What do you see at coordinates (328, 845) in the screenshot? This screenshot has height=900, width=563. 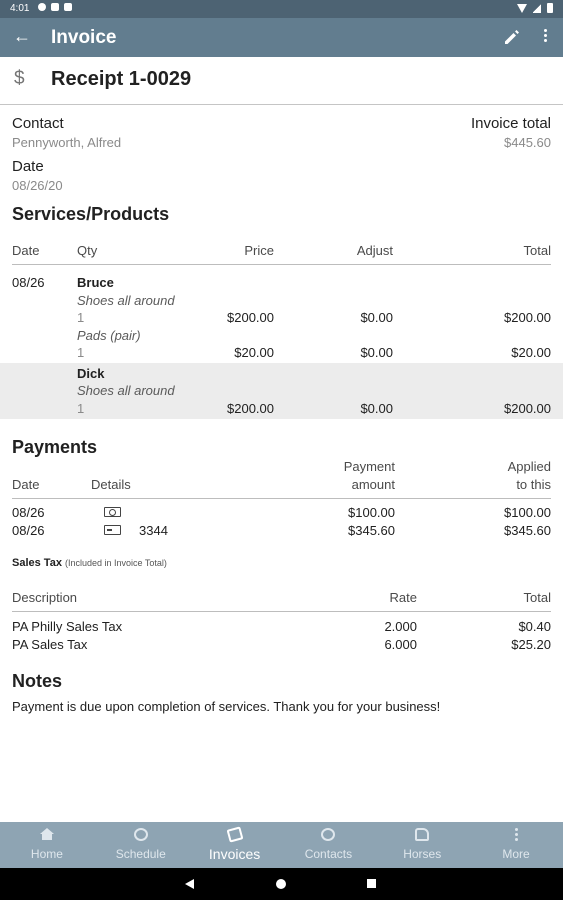 I see `nav-contacts: Contacts` at bounding box center [328, 845].